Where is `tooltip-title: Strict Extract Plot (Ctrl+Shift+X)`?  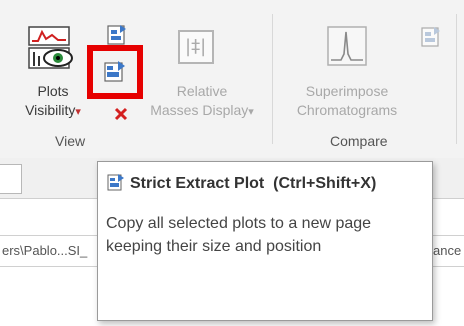 tooltip-title: Strict Extract Plot (Ctrl+Shift+X) is located at coordinates (253, 184).